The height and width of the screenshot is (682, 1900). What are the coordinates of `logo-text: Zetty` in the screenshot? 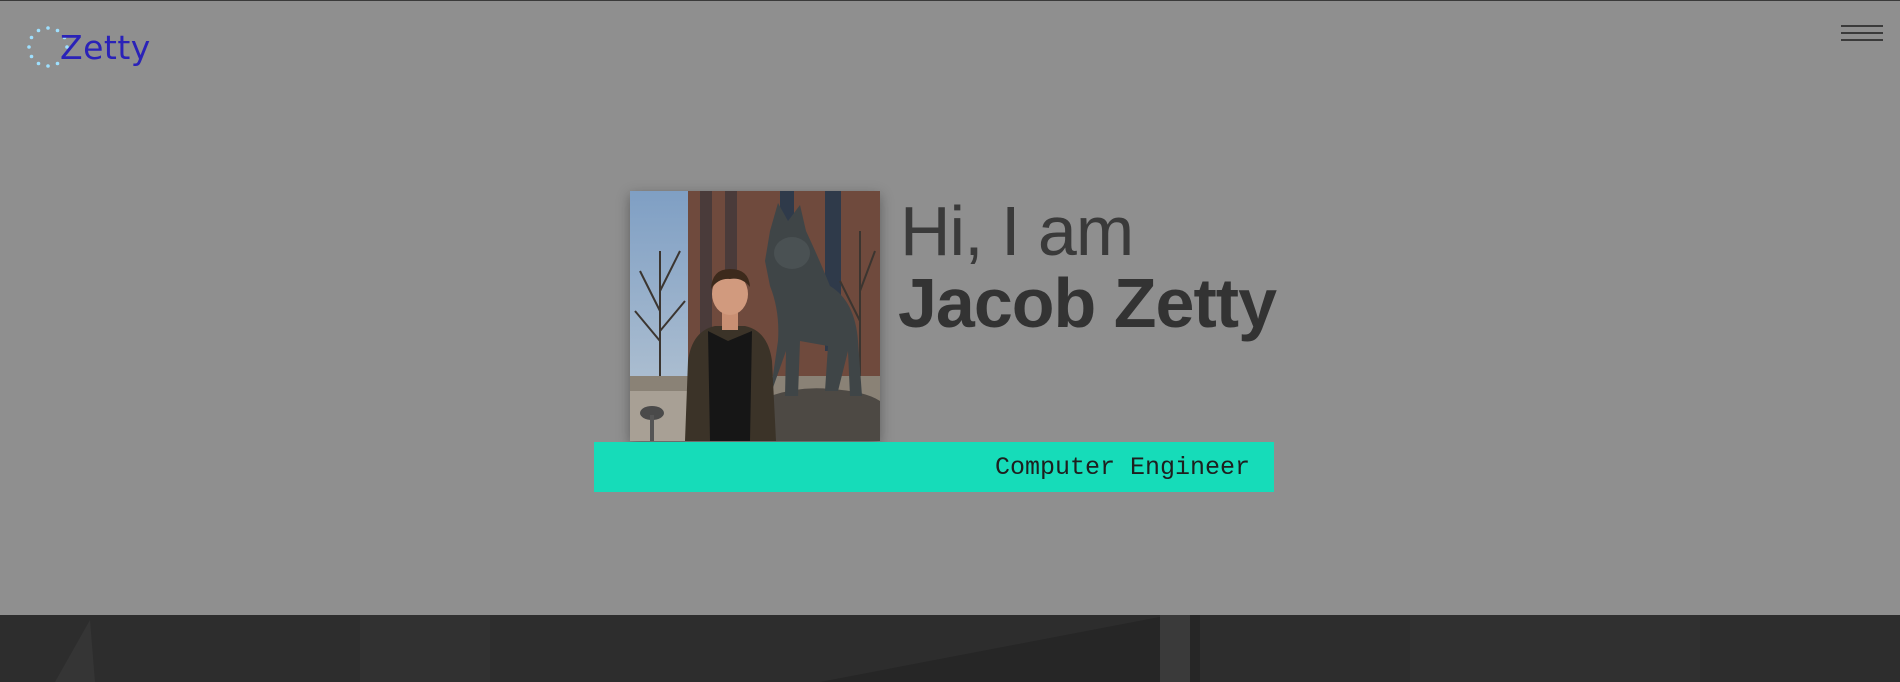 It's located at (105, 47).